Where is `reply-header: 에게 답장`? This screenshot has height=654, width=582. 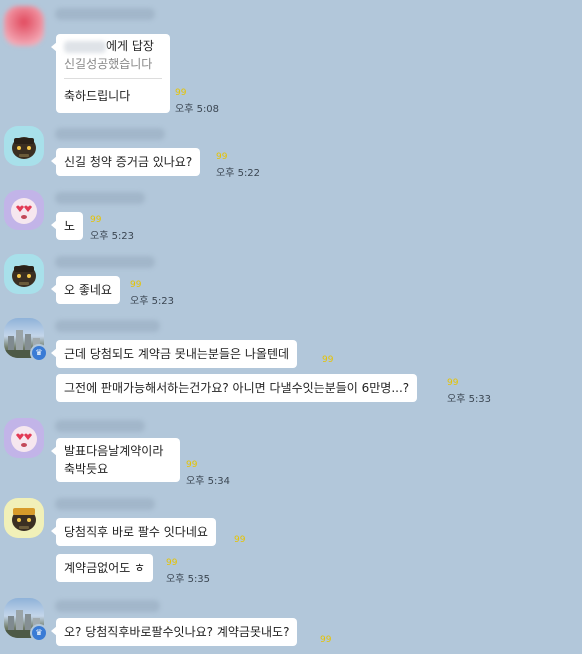 reply-header: 에게 답장 is located at coordinates (113, 47).